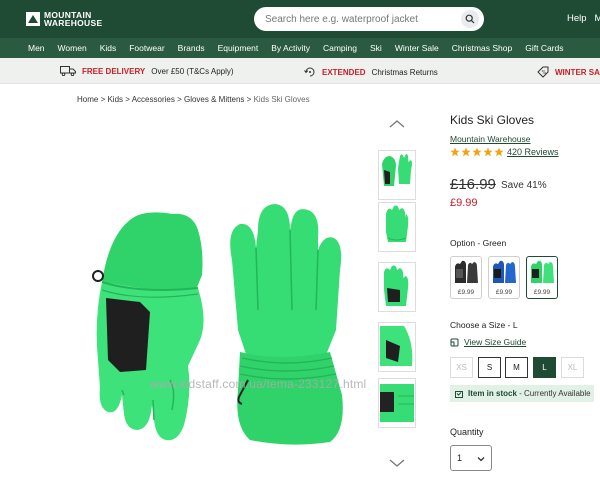 Image resolution: width=600 pixels, height=484 pixels. What do you see at coordinates (33, 19) in the screenshot?
I see `mountain-logo-icon` at bounding box center [33, 19].